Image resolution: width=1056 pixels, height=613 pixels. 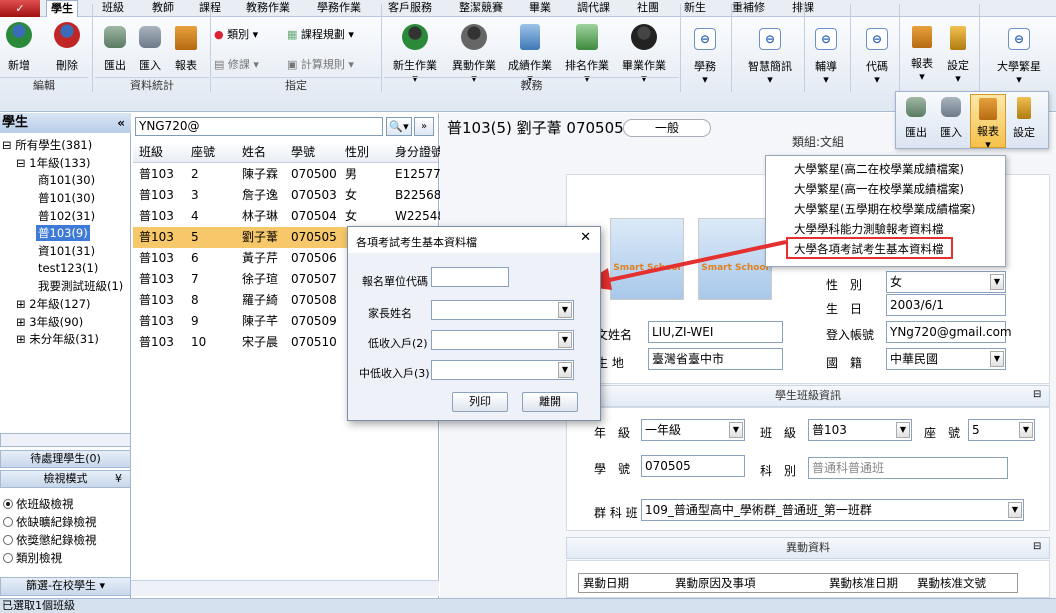 What do you see at coordinates (287, 195) in the screenshot?
I see `table-row: 普103 3 詹子逸 070503 女 B22568` at bounding box center [287, 195].